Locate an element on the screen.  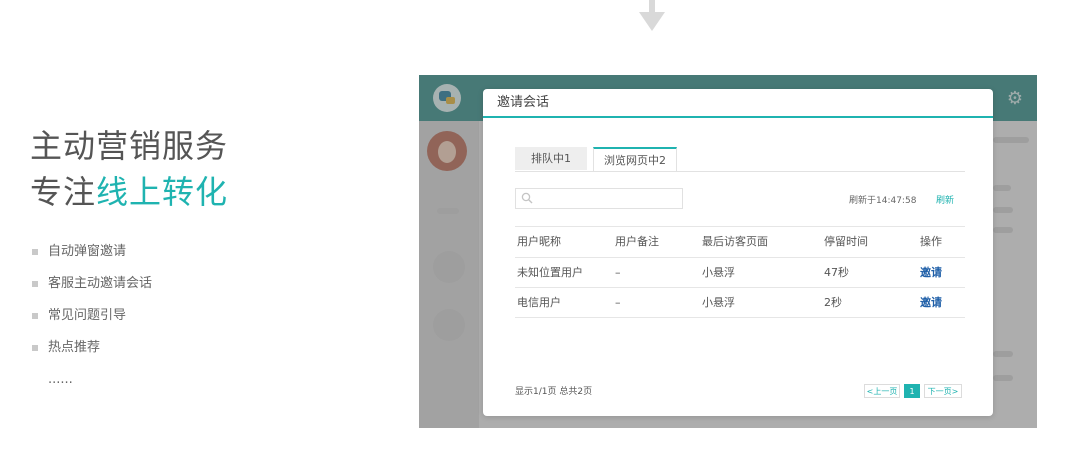
feature-item: 热点推荐 is located at coordinates (92, 352).